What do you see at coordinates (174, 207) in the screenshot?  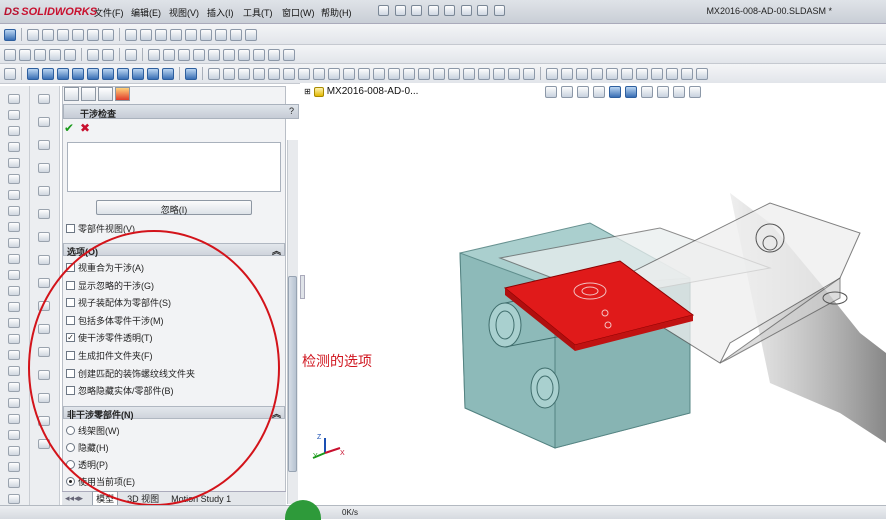 I see `ignore-button: 忽略(I)` at bounding box center [174, 207].